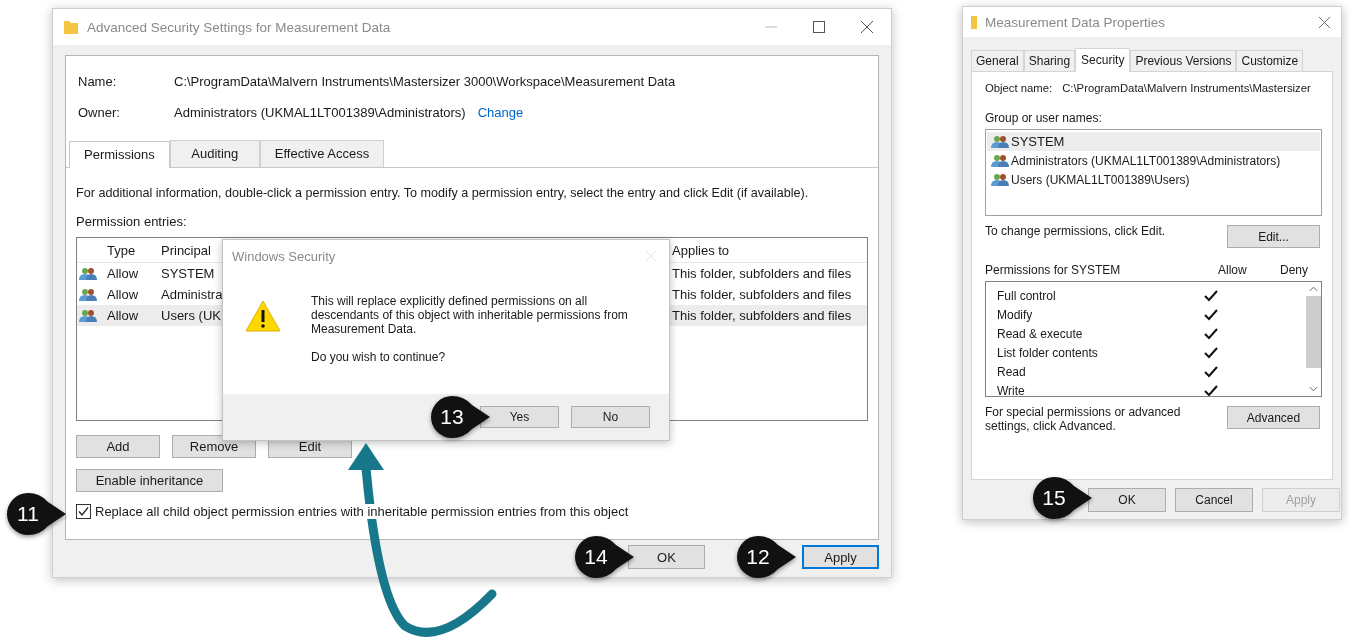 The image size is (1349, 637). What do you see at coordinates (1075, 22) in the screenshot?
I see `window-title: Measurement Data Properties` at bounding box center [1075, 22].